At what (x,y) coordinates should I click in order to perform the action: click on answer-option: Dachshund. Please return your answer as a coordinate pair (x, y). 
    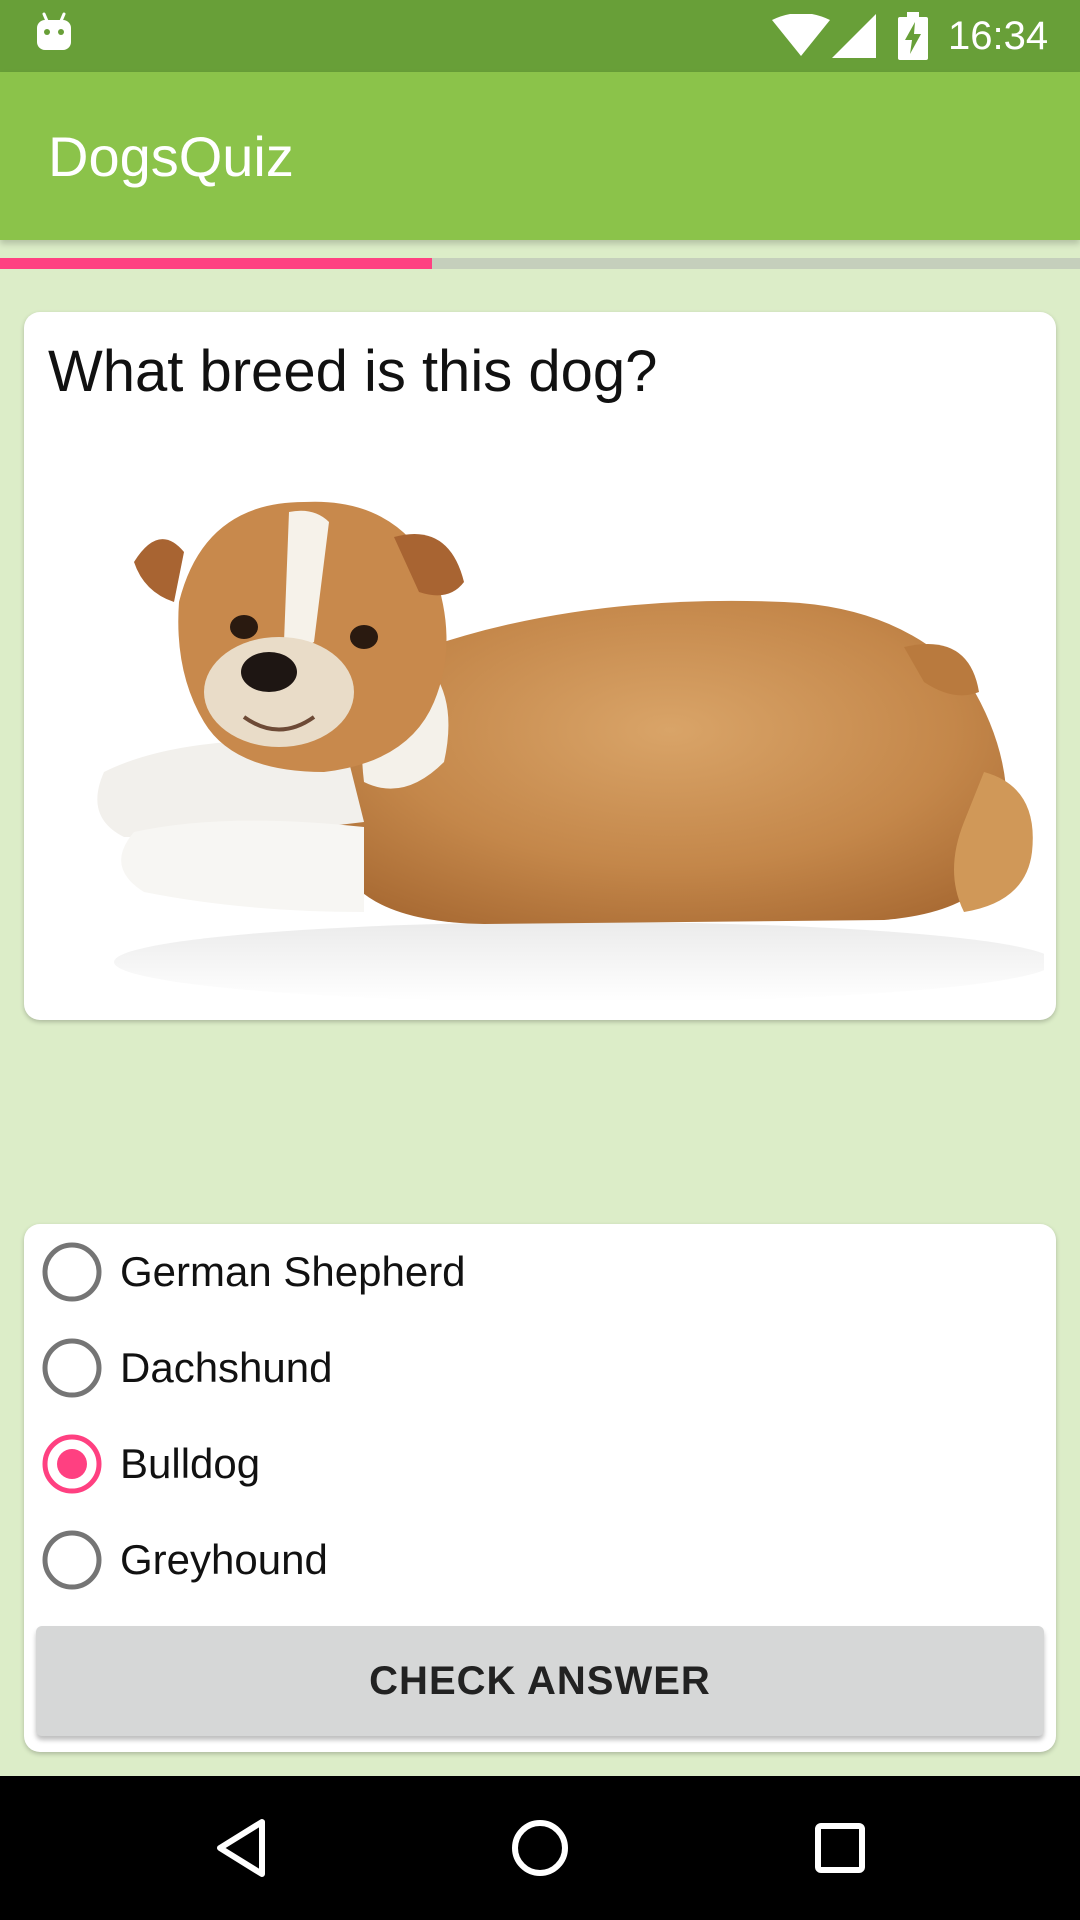
    Looking at the image, I should click on (540, 1368).